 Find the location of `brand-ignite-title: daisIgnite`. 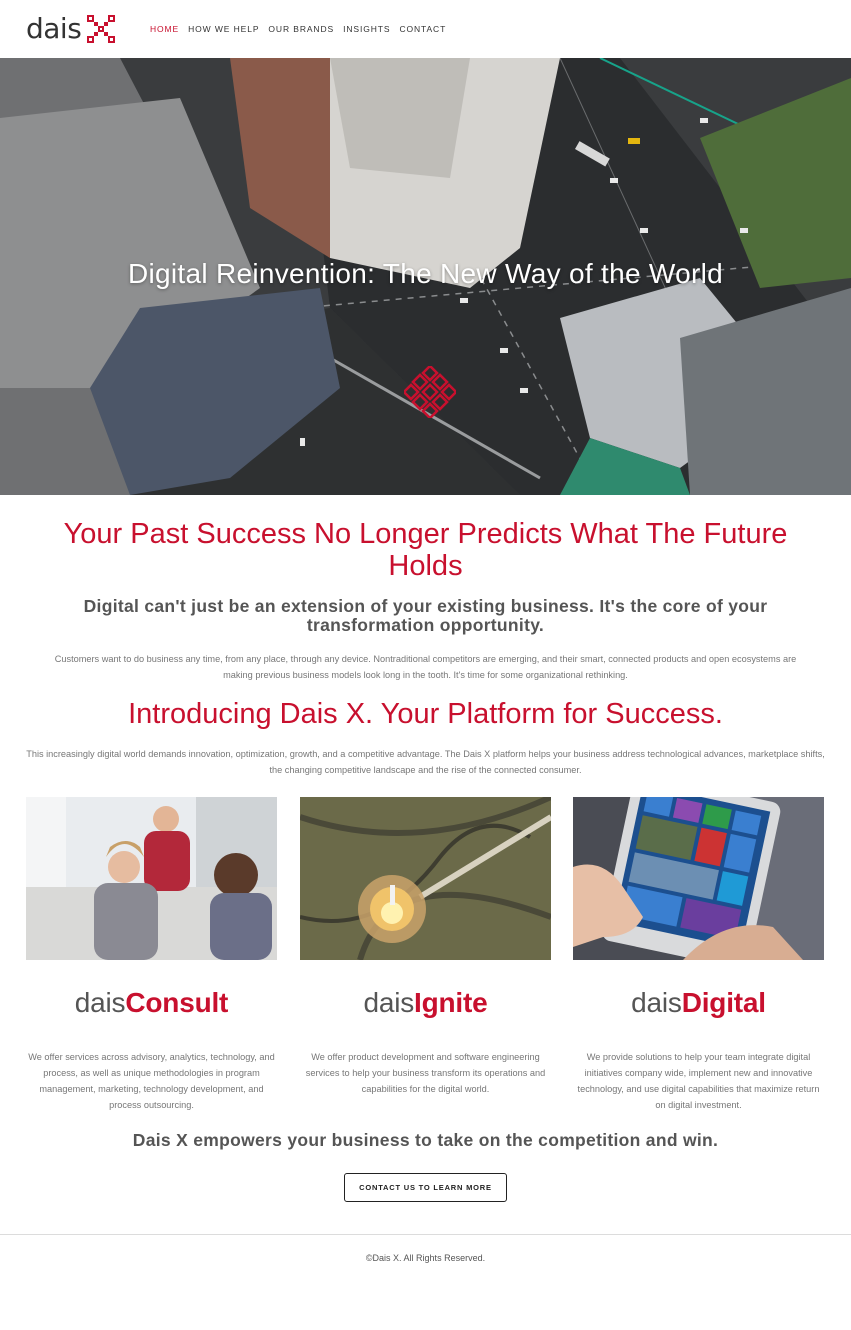

brand-ignite-title: daisIgnite is located at coordinates (425, 1003).